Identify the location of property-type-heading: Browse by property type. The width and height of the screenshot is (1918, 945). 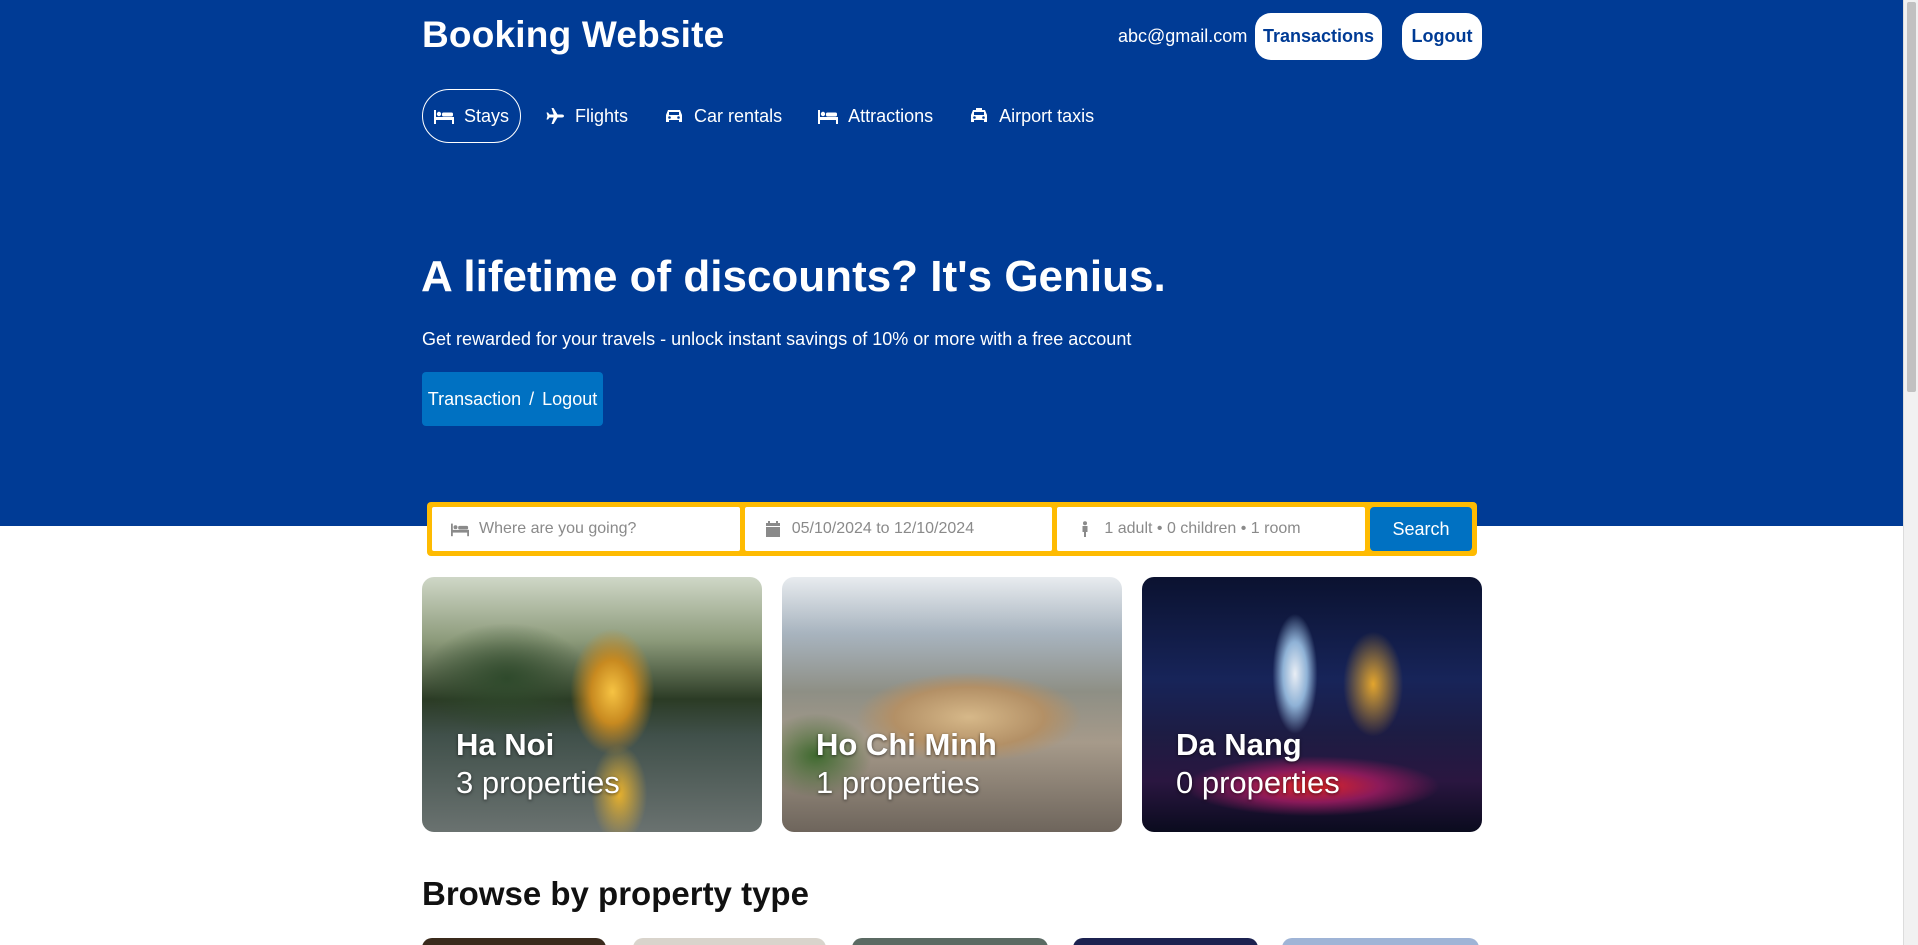
(615, 893).